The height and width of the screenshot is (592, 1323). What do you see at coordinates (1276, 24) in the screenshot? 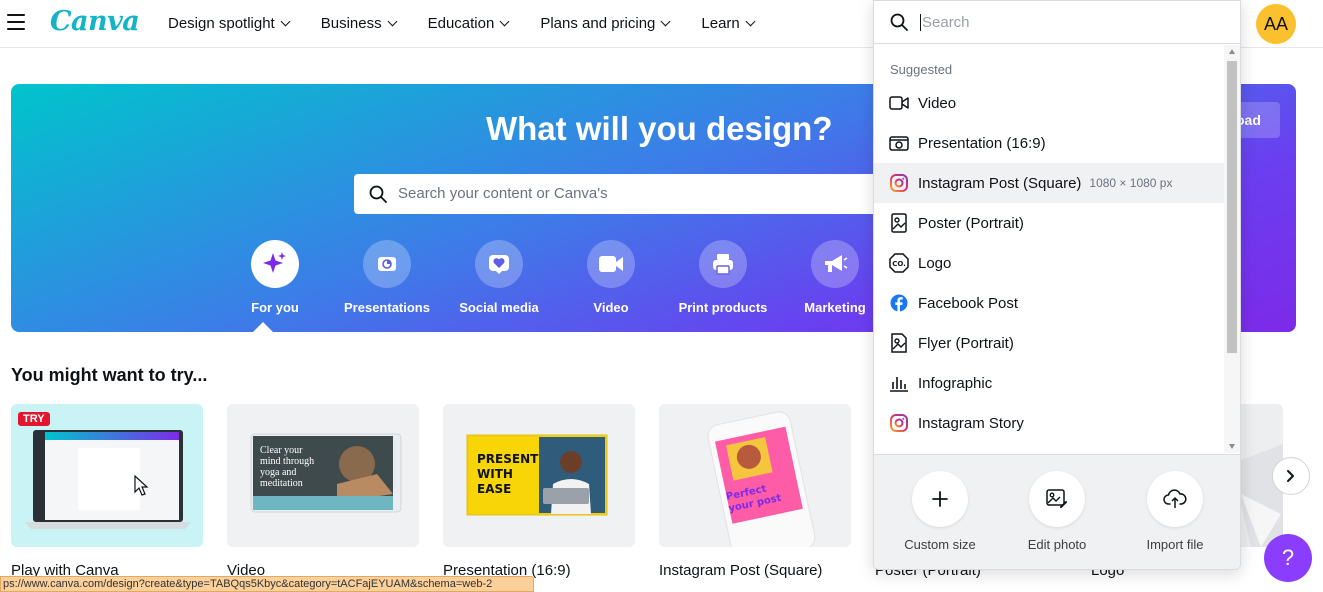
I see `avatar: AA` at bounding box center [1276, 24].